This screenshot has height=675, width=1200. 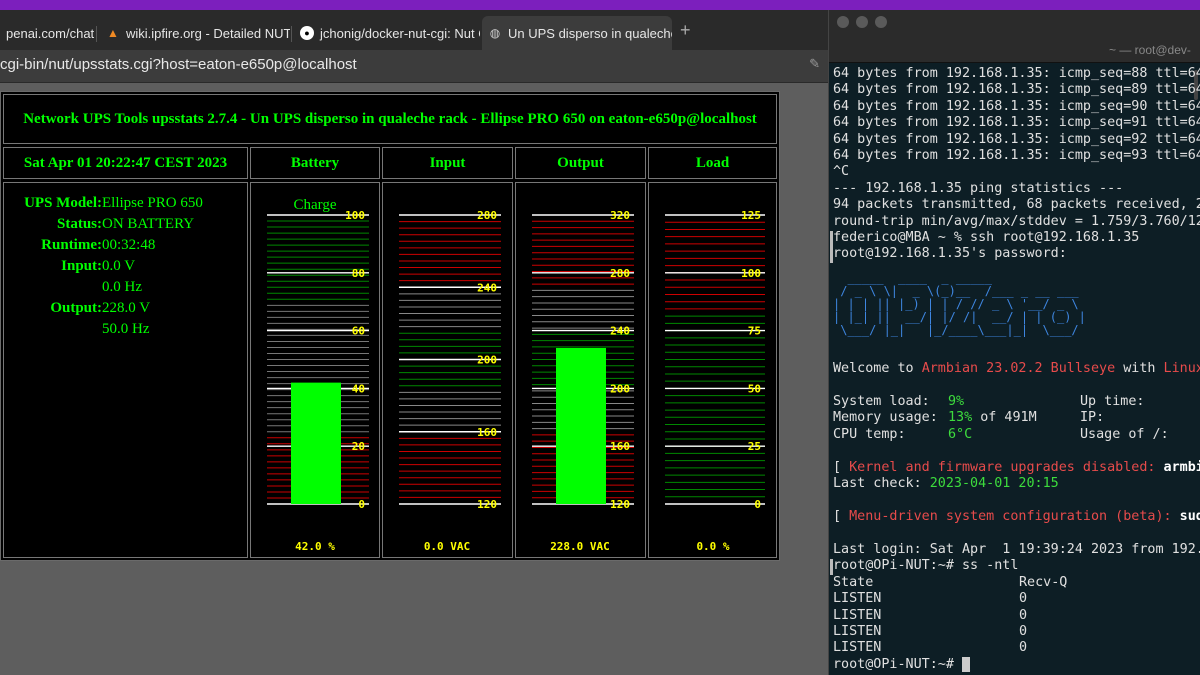 What do you see at coordinates (620, 273) in the screenshot?
I see `gauge-tick-label: 280` at bounding box center [620, 273].